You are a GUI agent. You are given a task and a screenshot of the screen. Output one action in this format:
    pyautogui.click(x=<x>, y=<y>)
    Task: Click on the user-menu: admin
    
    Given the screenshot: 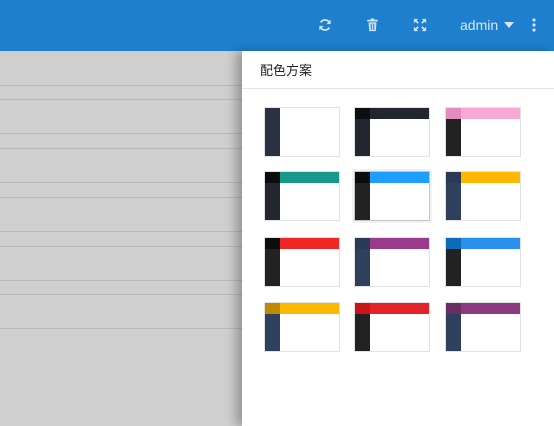 What is the action you would take?
    pyautogui.click(x=487, y=25)
    